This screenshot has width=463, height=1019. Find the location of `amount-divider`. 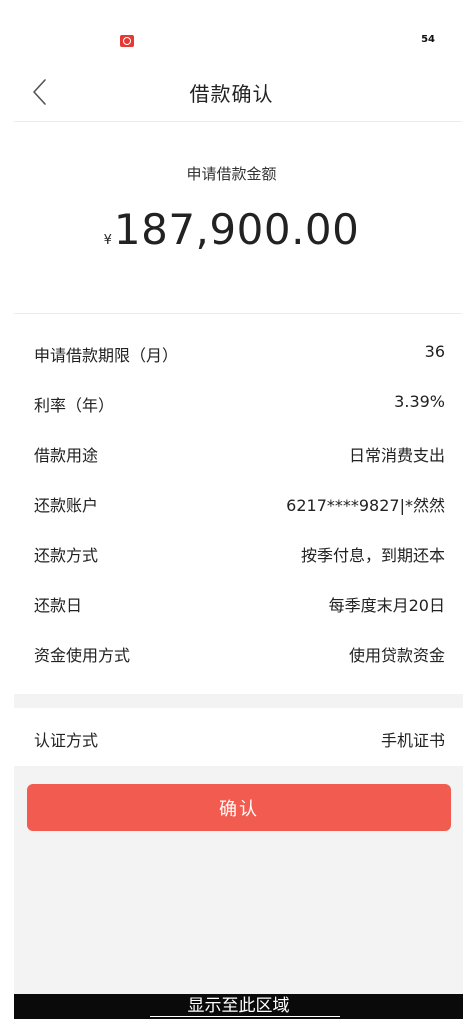

amount-divider is located at coordinates (238, 313).